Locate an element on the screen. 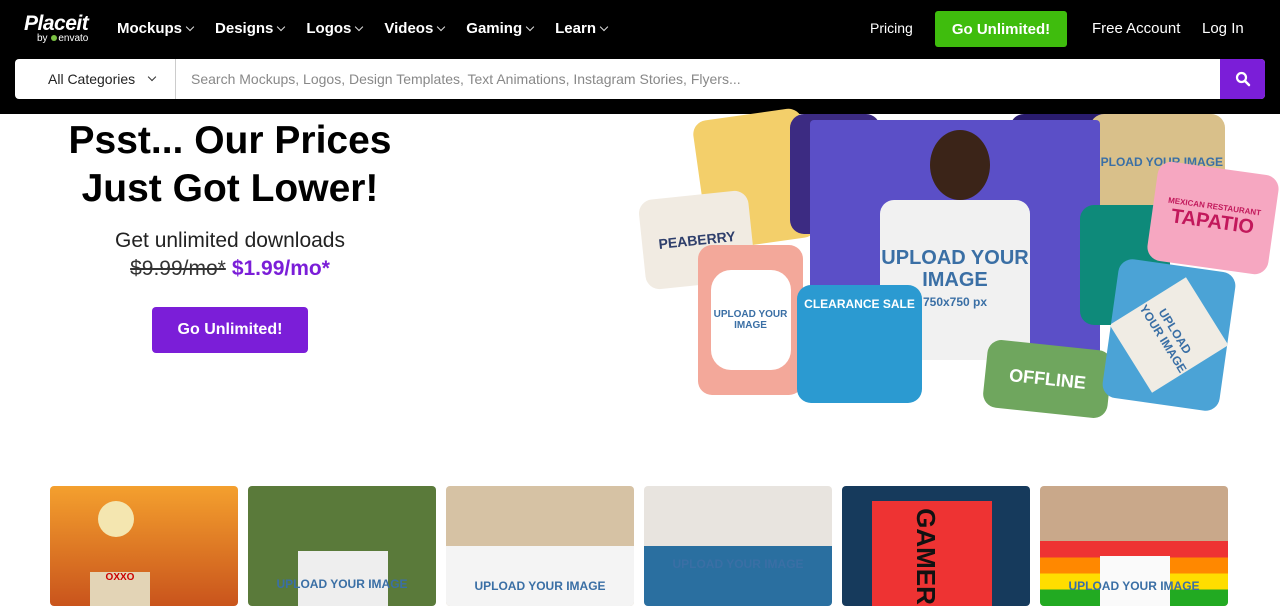  collage-tapatio: MEXICAN RESTAURANT TAPATIO is located at coordinates (1212, 218).